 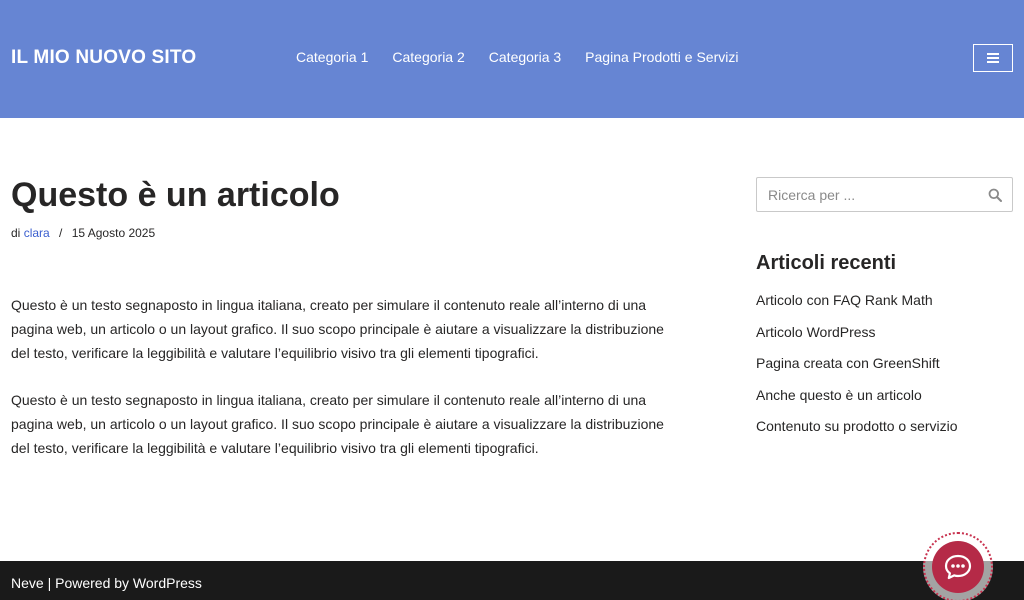 I want to click on search-input, so click(x=867, y=194).